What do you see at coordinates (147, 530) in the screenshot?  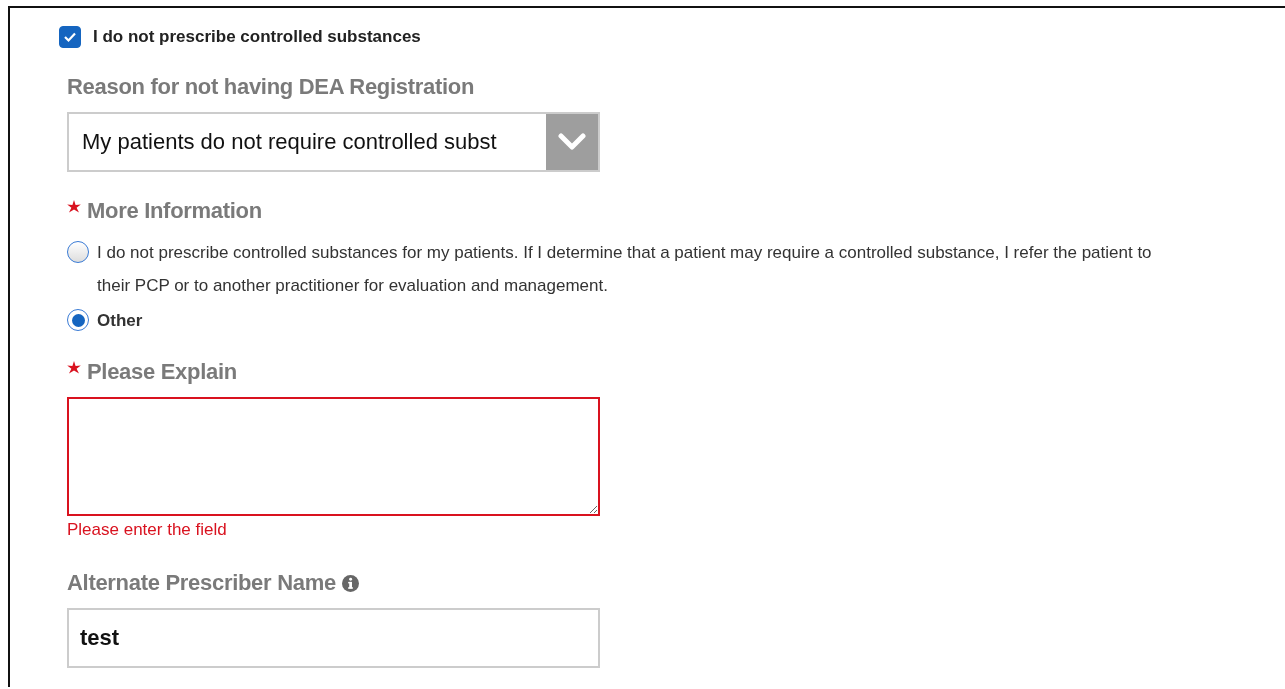 I see `error-message: Please enter the field` at bounding box center [147, 530].